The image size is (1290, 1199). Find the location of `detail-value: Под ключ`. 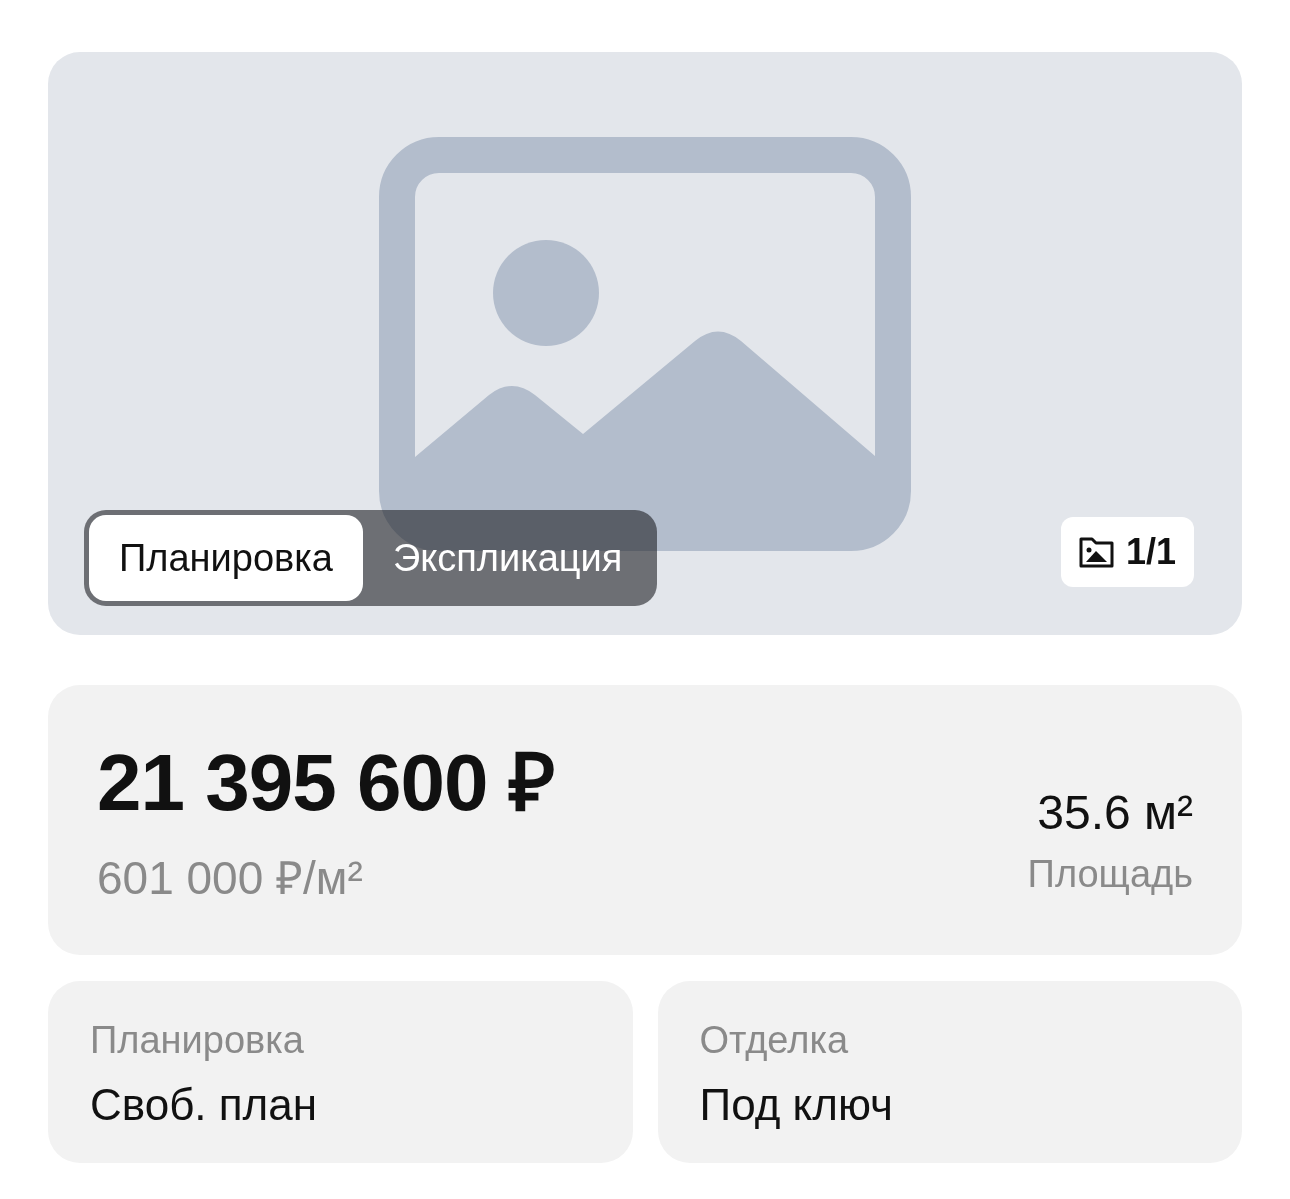

detail-value: Под ключ is located at coordinates (796, 1105).